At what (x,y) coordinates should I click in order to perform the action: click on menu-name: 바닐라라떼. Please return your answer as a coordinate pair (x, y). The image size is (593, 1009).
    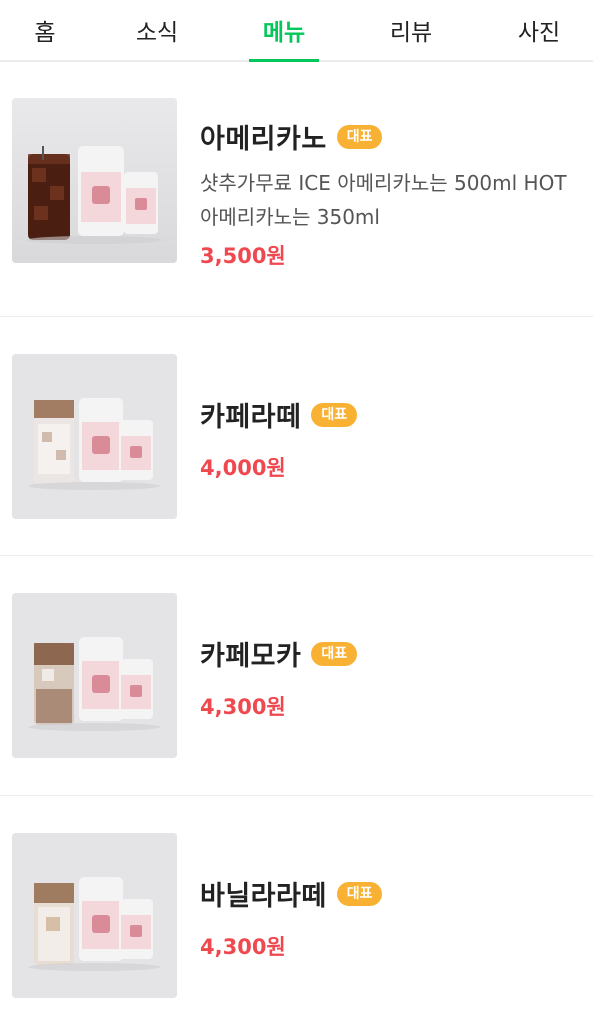
    Looking at the image, I should click on (263, 896).